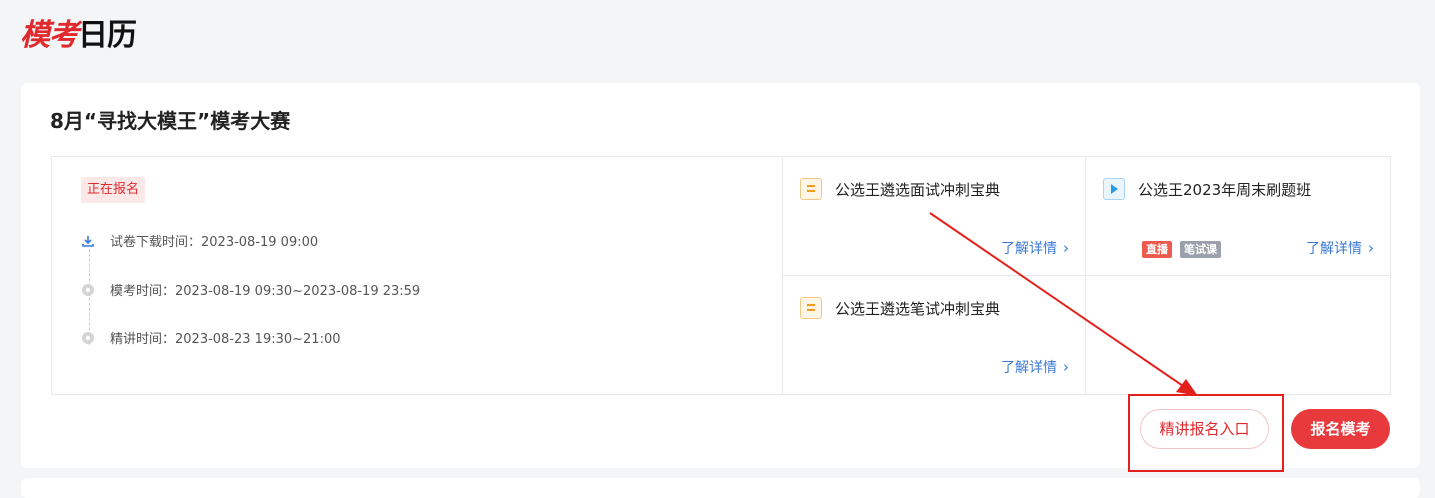 The height and width of the screenshot is (498, 1435). What do you see at coordinates (49, 35) in the screenshot?
I see `logo-part-1: 模考` at bounding box center [49, 35].